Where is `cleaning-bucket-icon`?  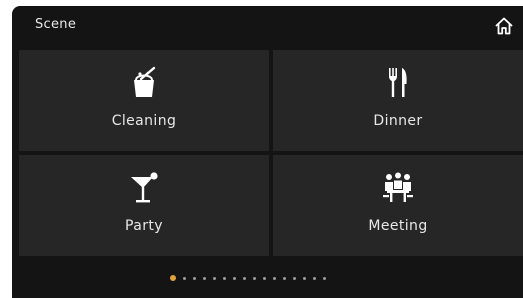
cleaning-bucket-icon is located at coordinates (144, 83).